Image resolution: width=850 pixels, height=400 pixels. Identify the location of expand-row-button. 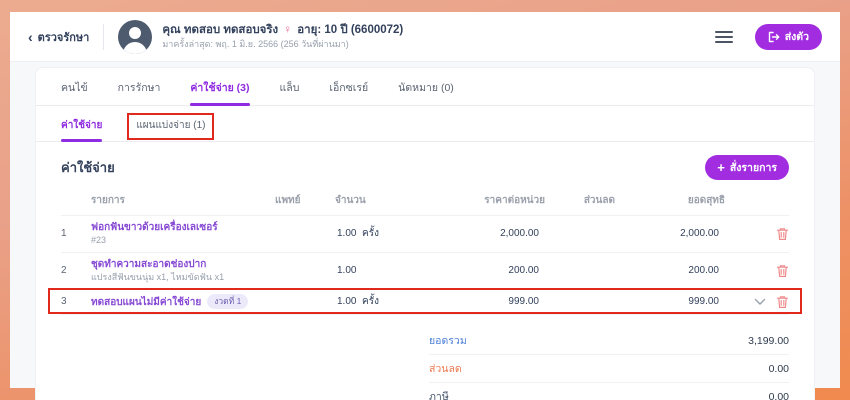
(760, 302).